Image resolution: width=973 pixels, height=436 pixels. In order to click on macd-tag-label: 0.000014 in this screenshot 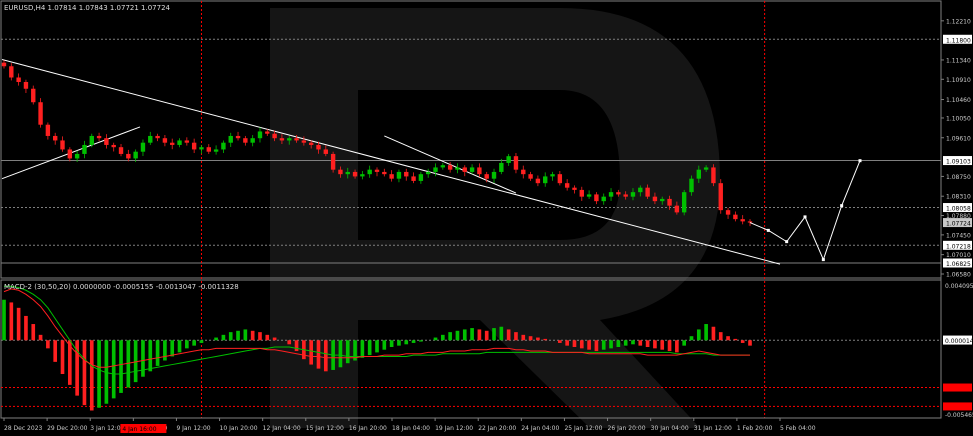, I will do `click(959, 341)`.